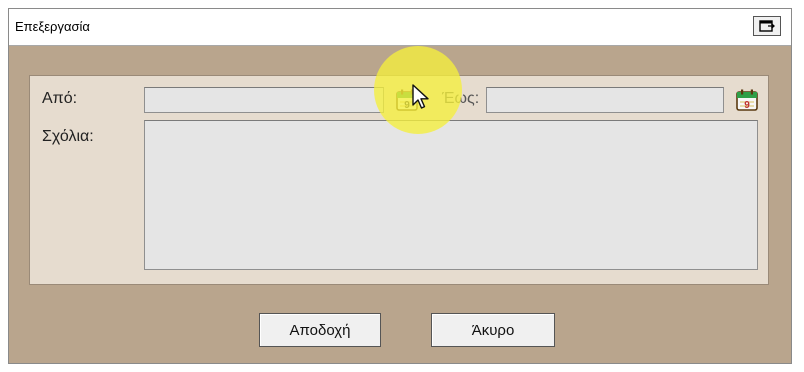 This screenshot has width=804, height=372. I want to click on comments-label: Σχόλια:, so click(68, 136).